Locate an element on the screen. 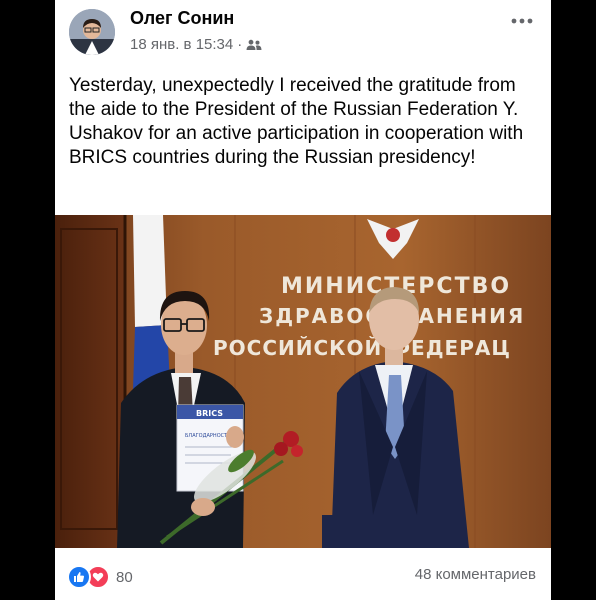 The width and height of the screenshot is (596, 600). post-meta: 18 янв. в 15:34 · is located at coordinates (196, 44).